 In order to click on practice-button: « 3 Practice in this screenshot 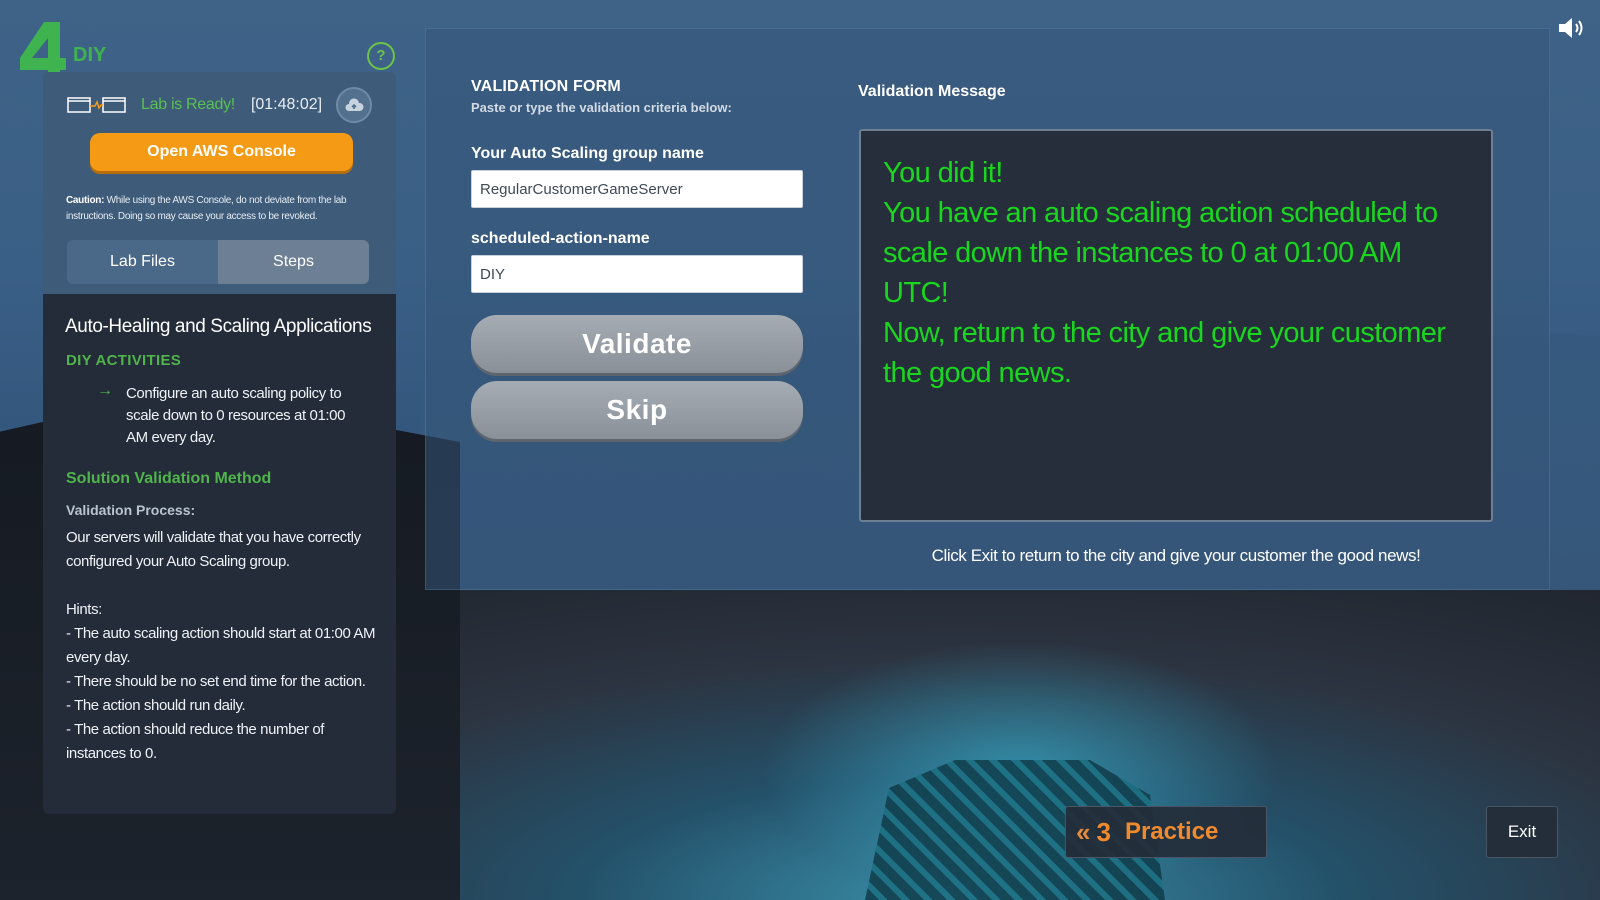, I will do `click(1166, 832)`.